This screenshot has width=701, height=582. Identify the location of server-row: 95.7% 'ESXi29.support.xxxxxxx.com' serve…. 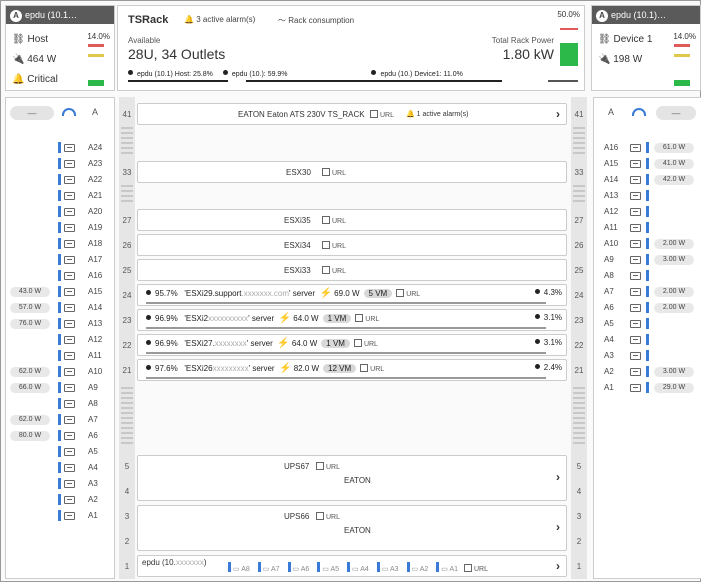
(352, 295).